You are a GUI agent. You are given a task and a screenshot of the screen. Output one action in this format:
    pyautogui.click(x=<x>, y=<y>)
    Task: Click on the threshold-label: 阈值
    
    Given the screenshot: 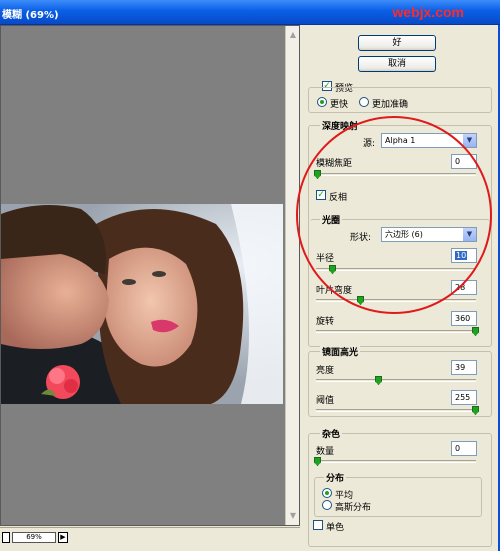 What is the action you would take?
    pyautogui.click(x=325, y=401)
    